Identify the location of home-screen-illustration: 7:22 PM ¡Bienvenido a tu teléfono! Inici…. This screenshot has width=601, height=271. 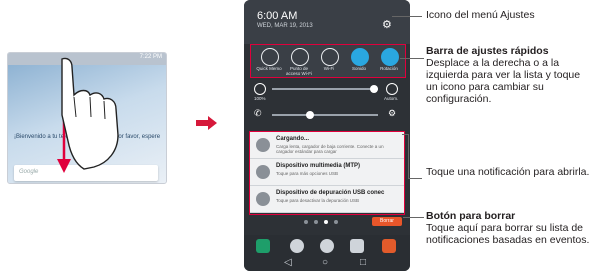
(87, 118).